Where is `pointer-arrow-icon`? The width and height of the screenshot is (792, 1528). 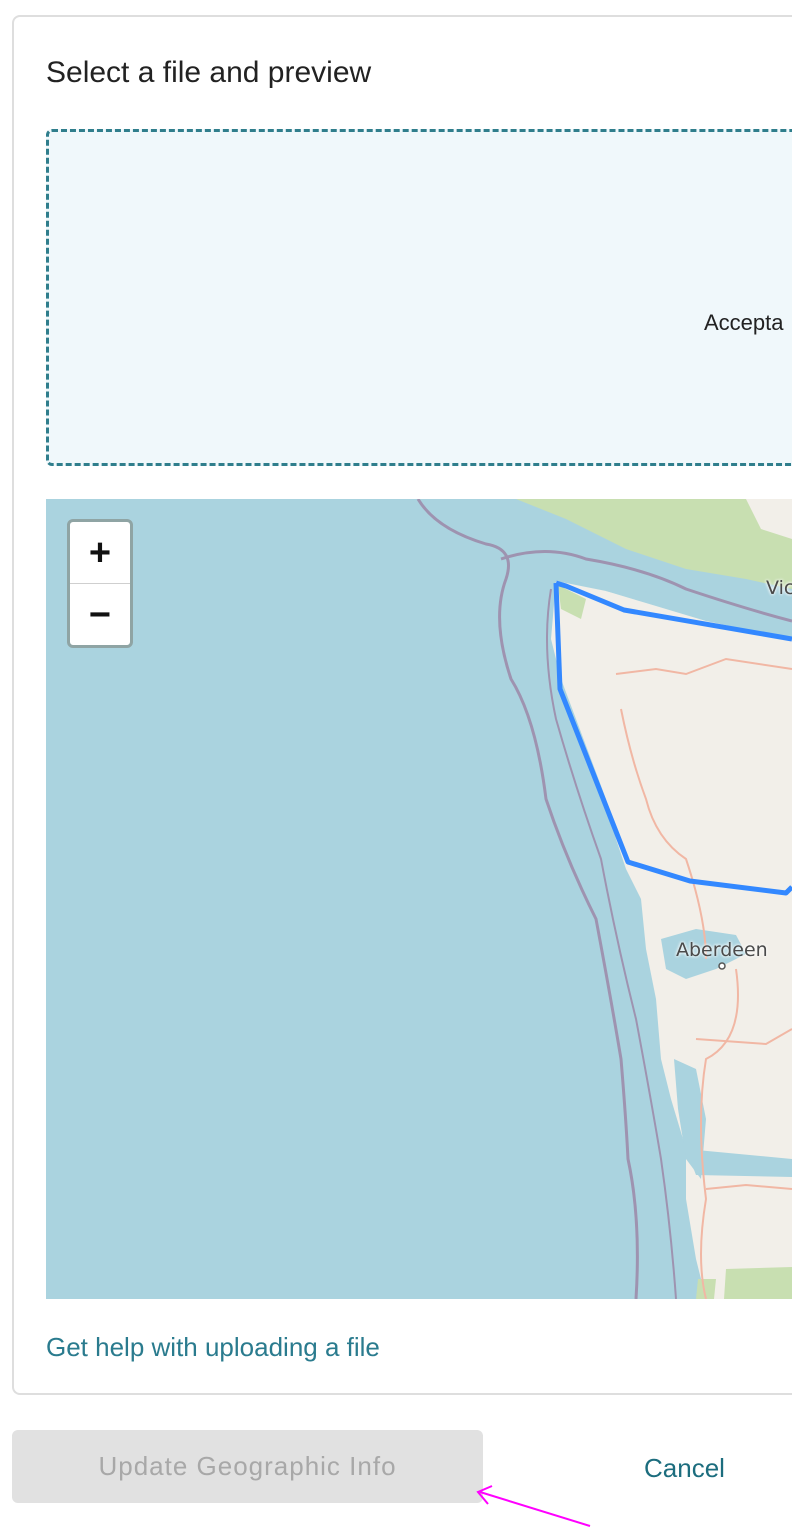 pointer-arrow-icon is located at coordinates (533, 1506).